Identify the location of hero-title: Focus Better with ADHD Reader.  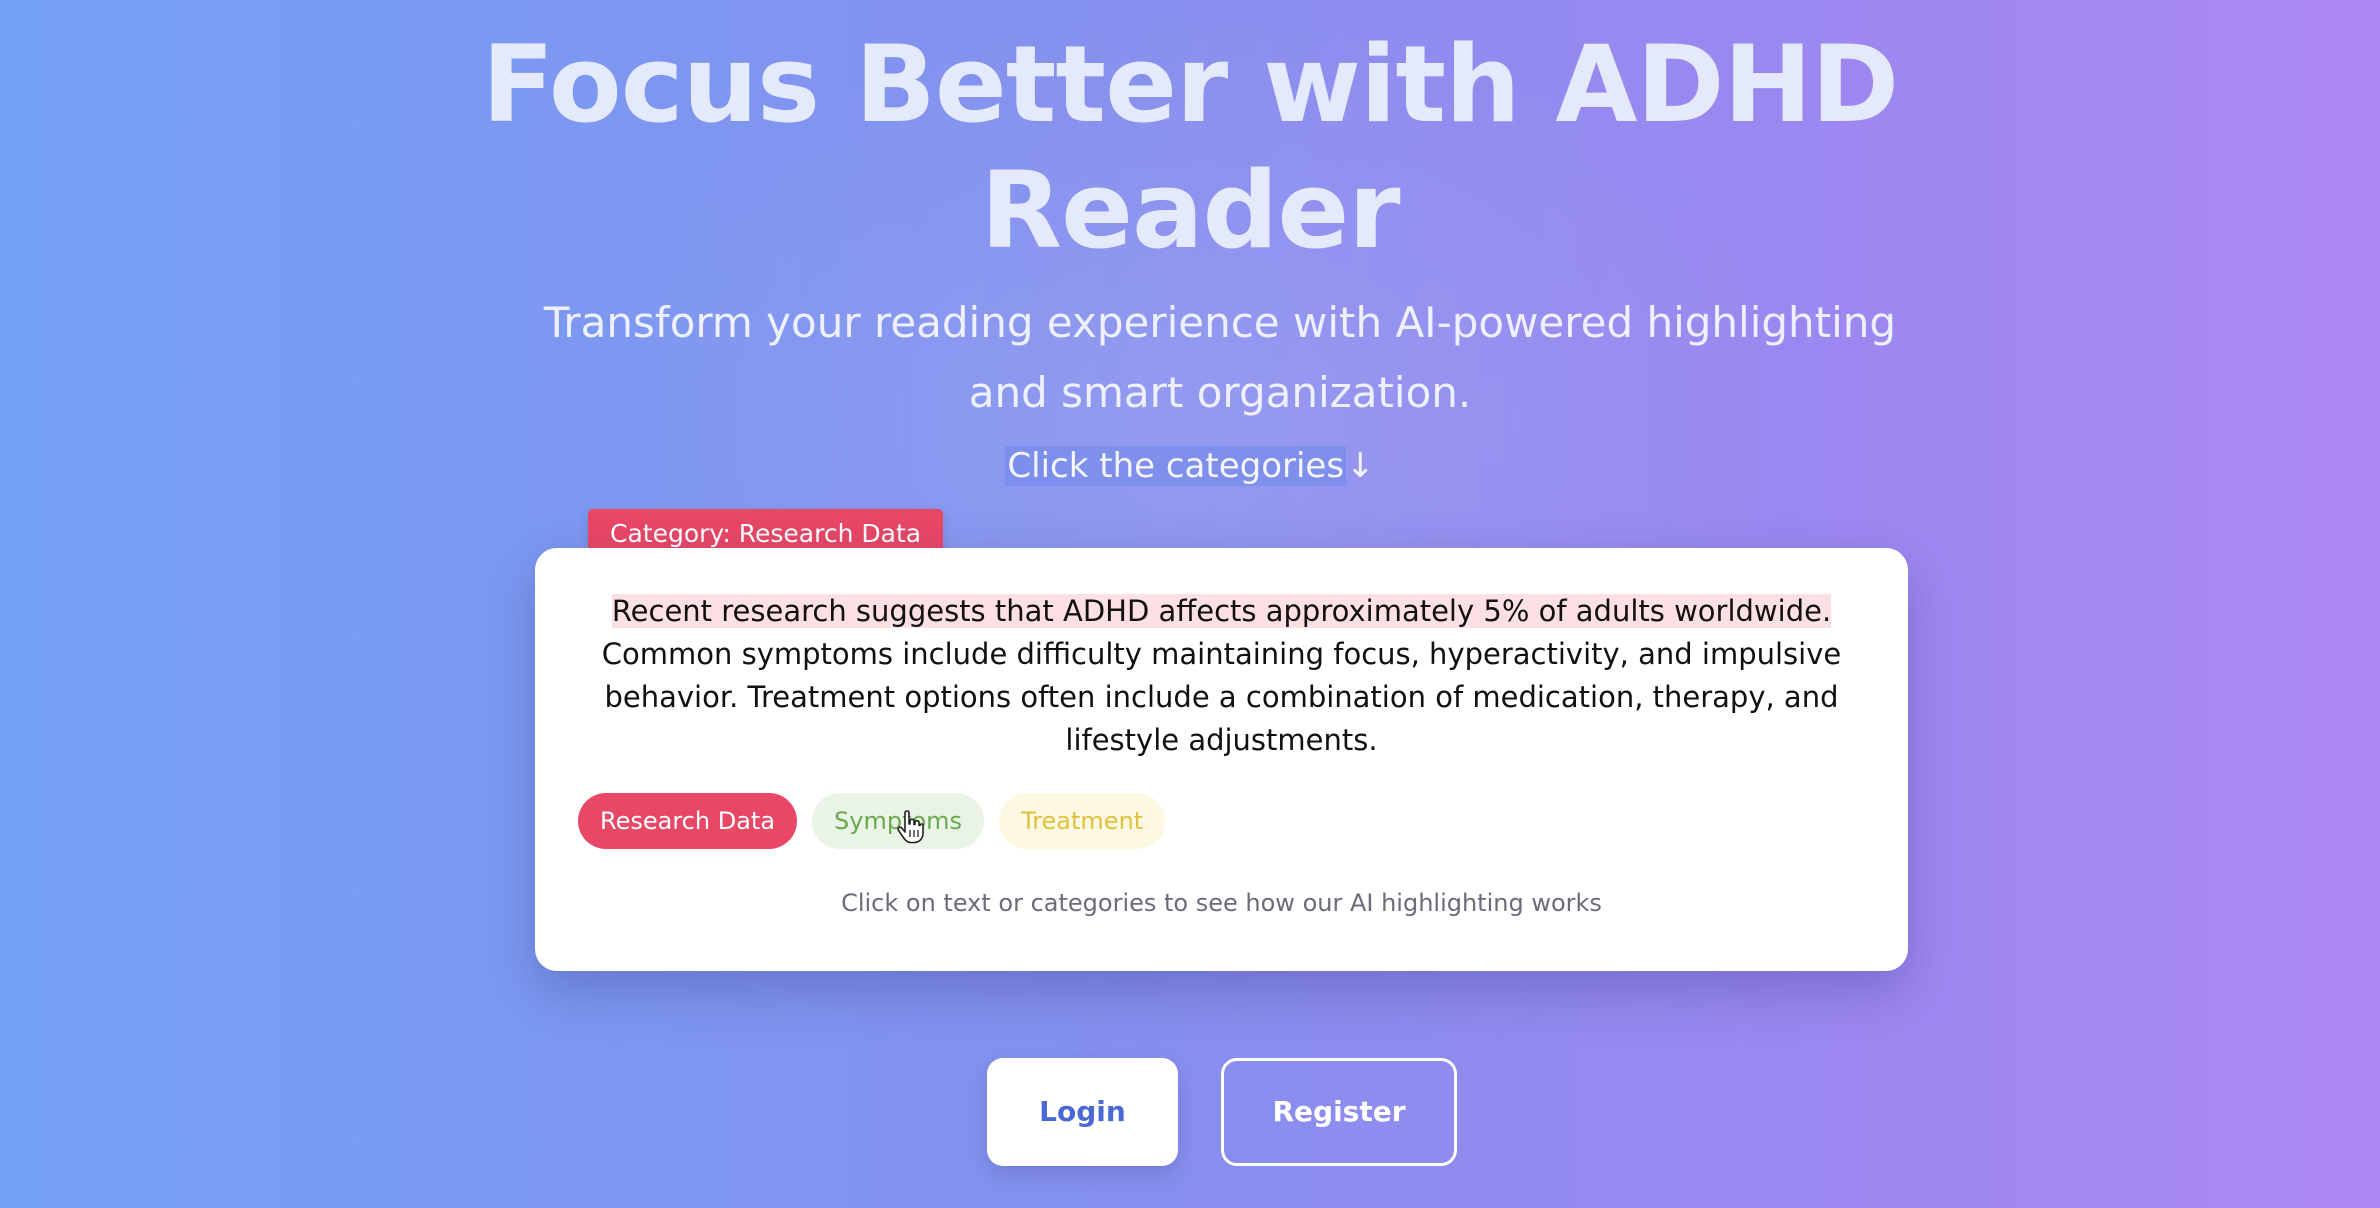
(1190, 147).